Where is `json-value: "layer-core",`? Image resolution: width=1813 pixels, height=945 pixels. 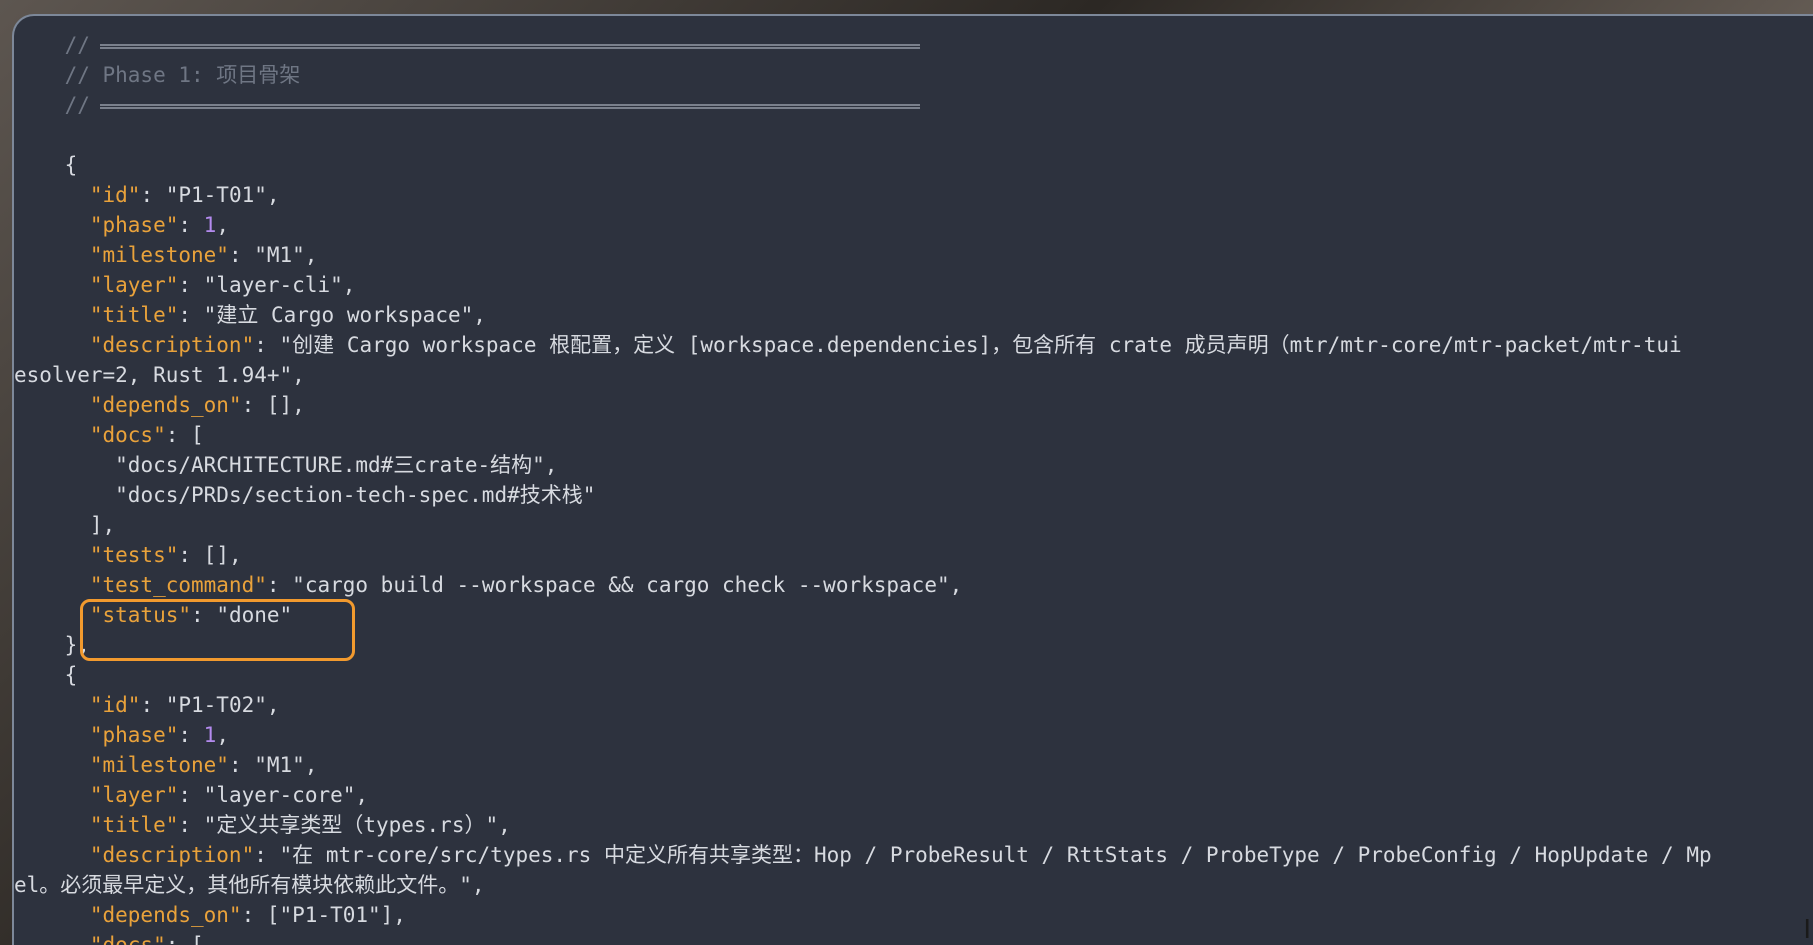 json-value: "layer-core", is located at coordinates (286, 795).